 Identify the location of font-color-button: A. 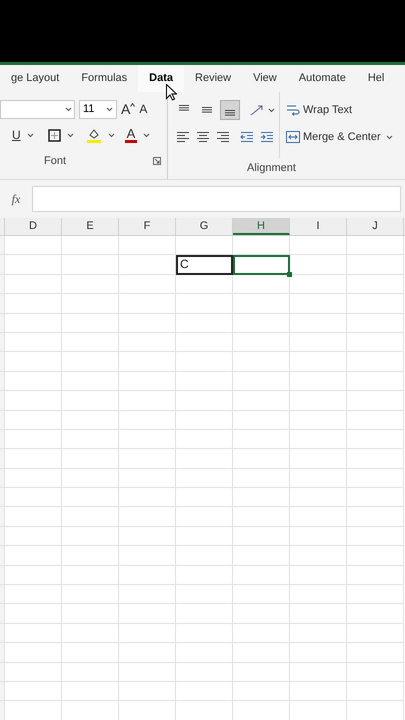
(131, 135).